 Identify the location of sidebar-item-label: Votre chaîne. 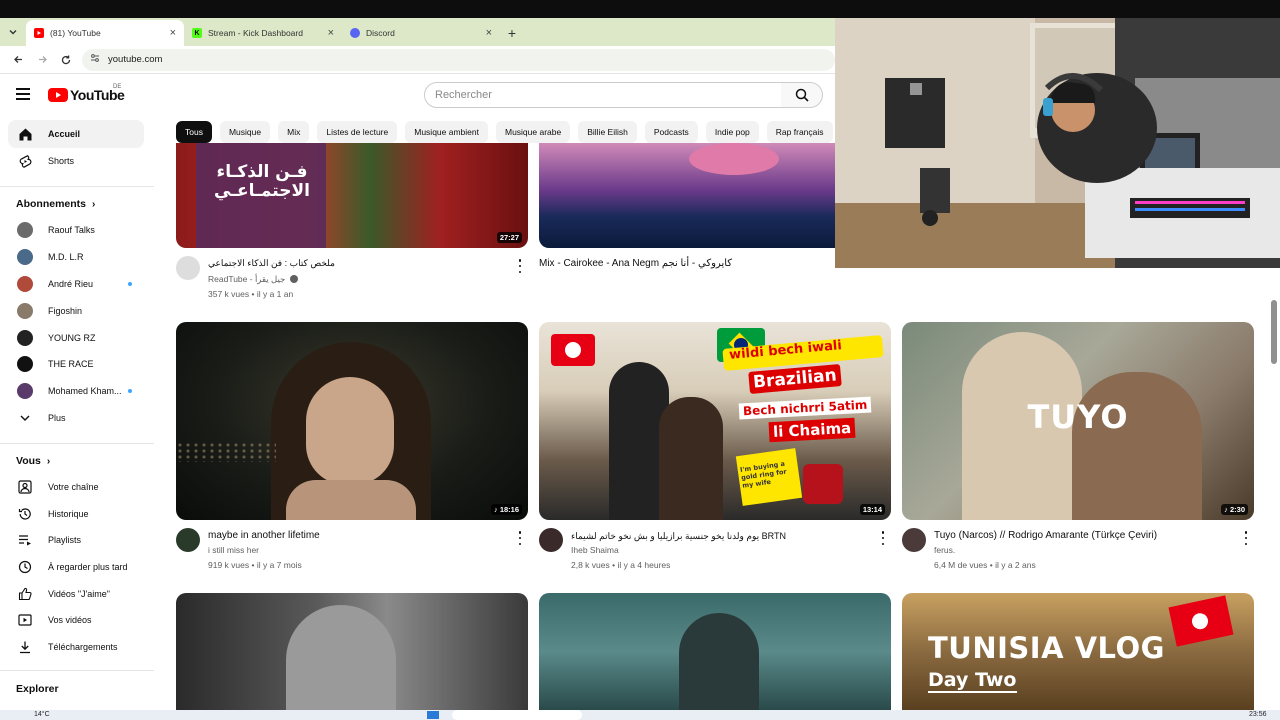
(73, 487).